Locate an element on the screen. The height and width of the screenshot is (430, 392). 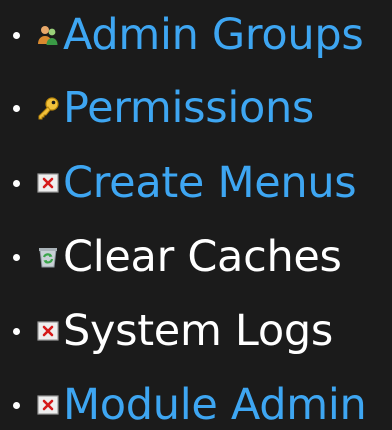
menu-item-label: Permissions is located at coordinates (188, 108).